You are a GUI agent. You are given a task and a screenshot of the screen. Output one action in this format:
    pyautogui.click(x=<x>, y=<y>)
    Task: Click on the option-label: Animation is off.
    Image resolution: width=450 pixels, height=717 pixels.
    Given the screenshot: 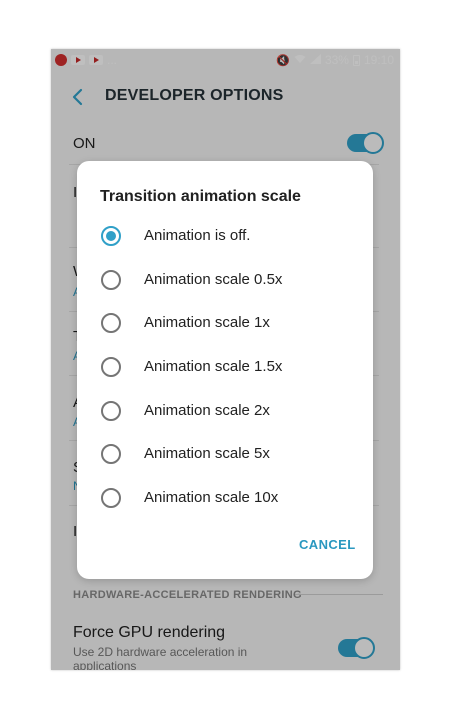 What is the action you would take?
    pyautogui.click(x=197, y=235)
    